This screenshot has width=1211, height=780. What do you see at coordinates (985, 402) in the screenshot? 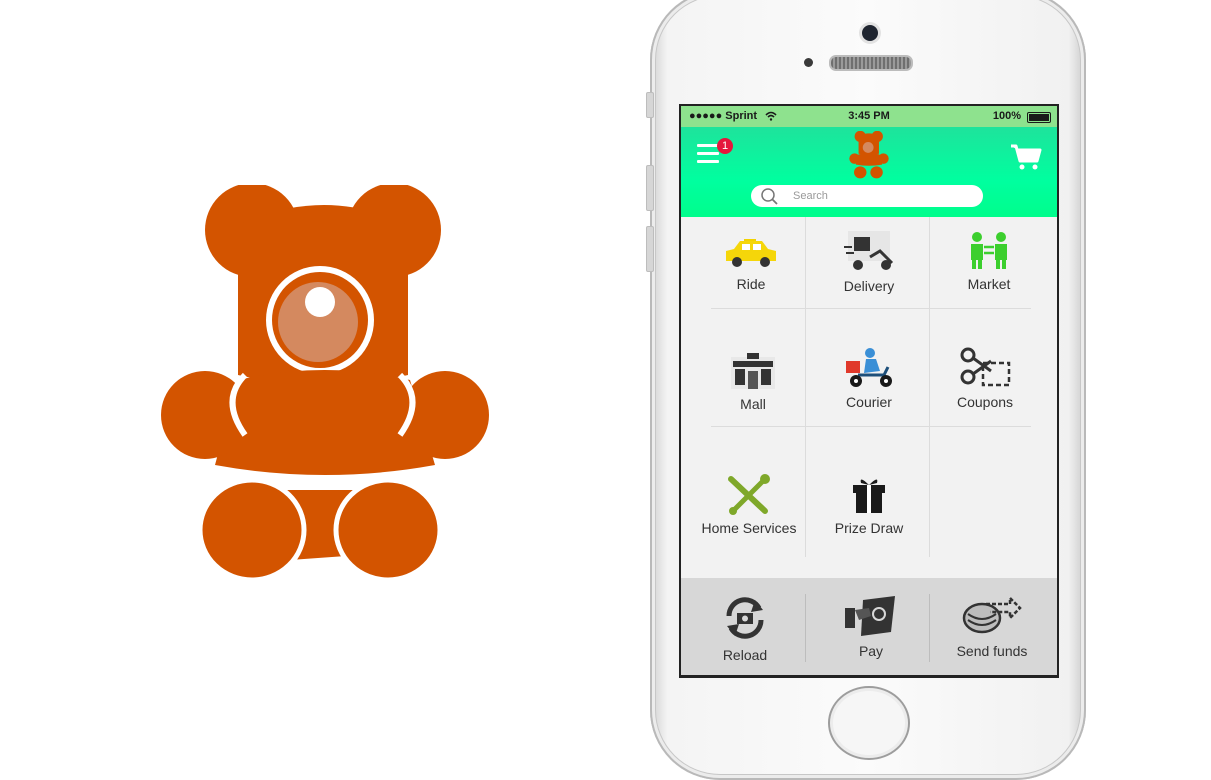
I see `service-label: Coupons` at bounding box center [985, 402].